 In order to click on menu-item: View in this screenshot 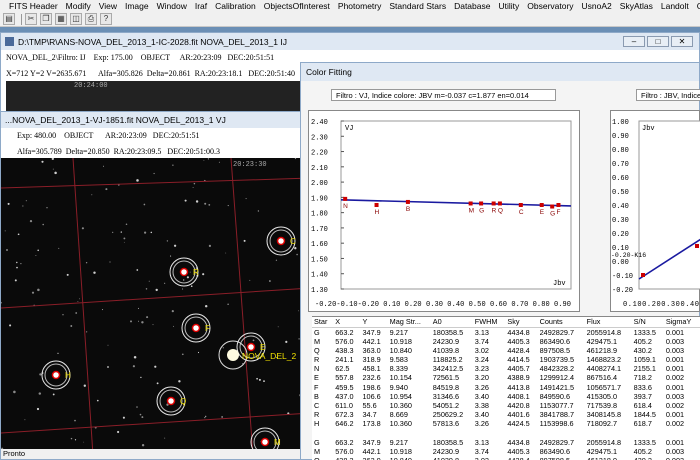, I will do `click(108, 6)`.